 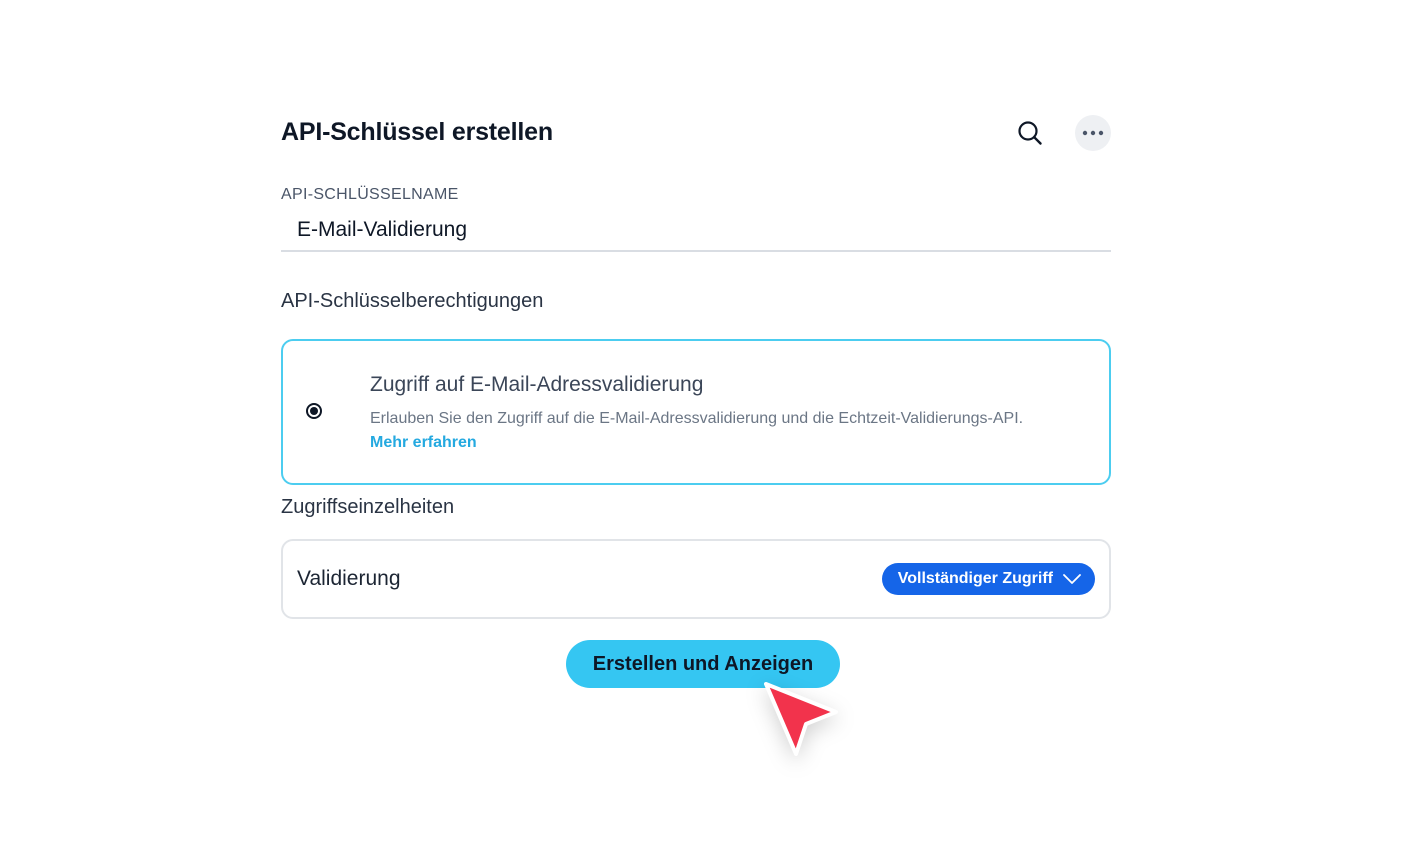 What do you see at coordinates (1072, 579) in the screenshot?
I see `chevron-down-icon` at bounding box center [1072, 579].